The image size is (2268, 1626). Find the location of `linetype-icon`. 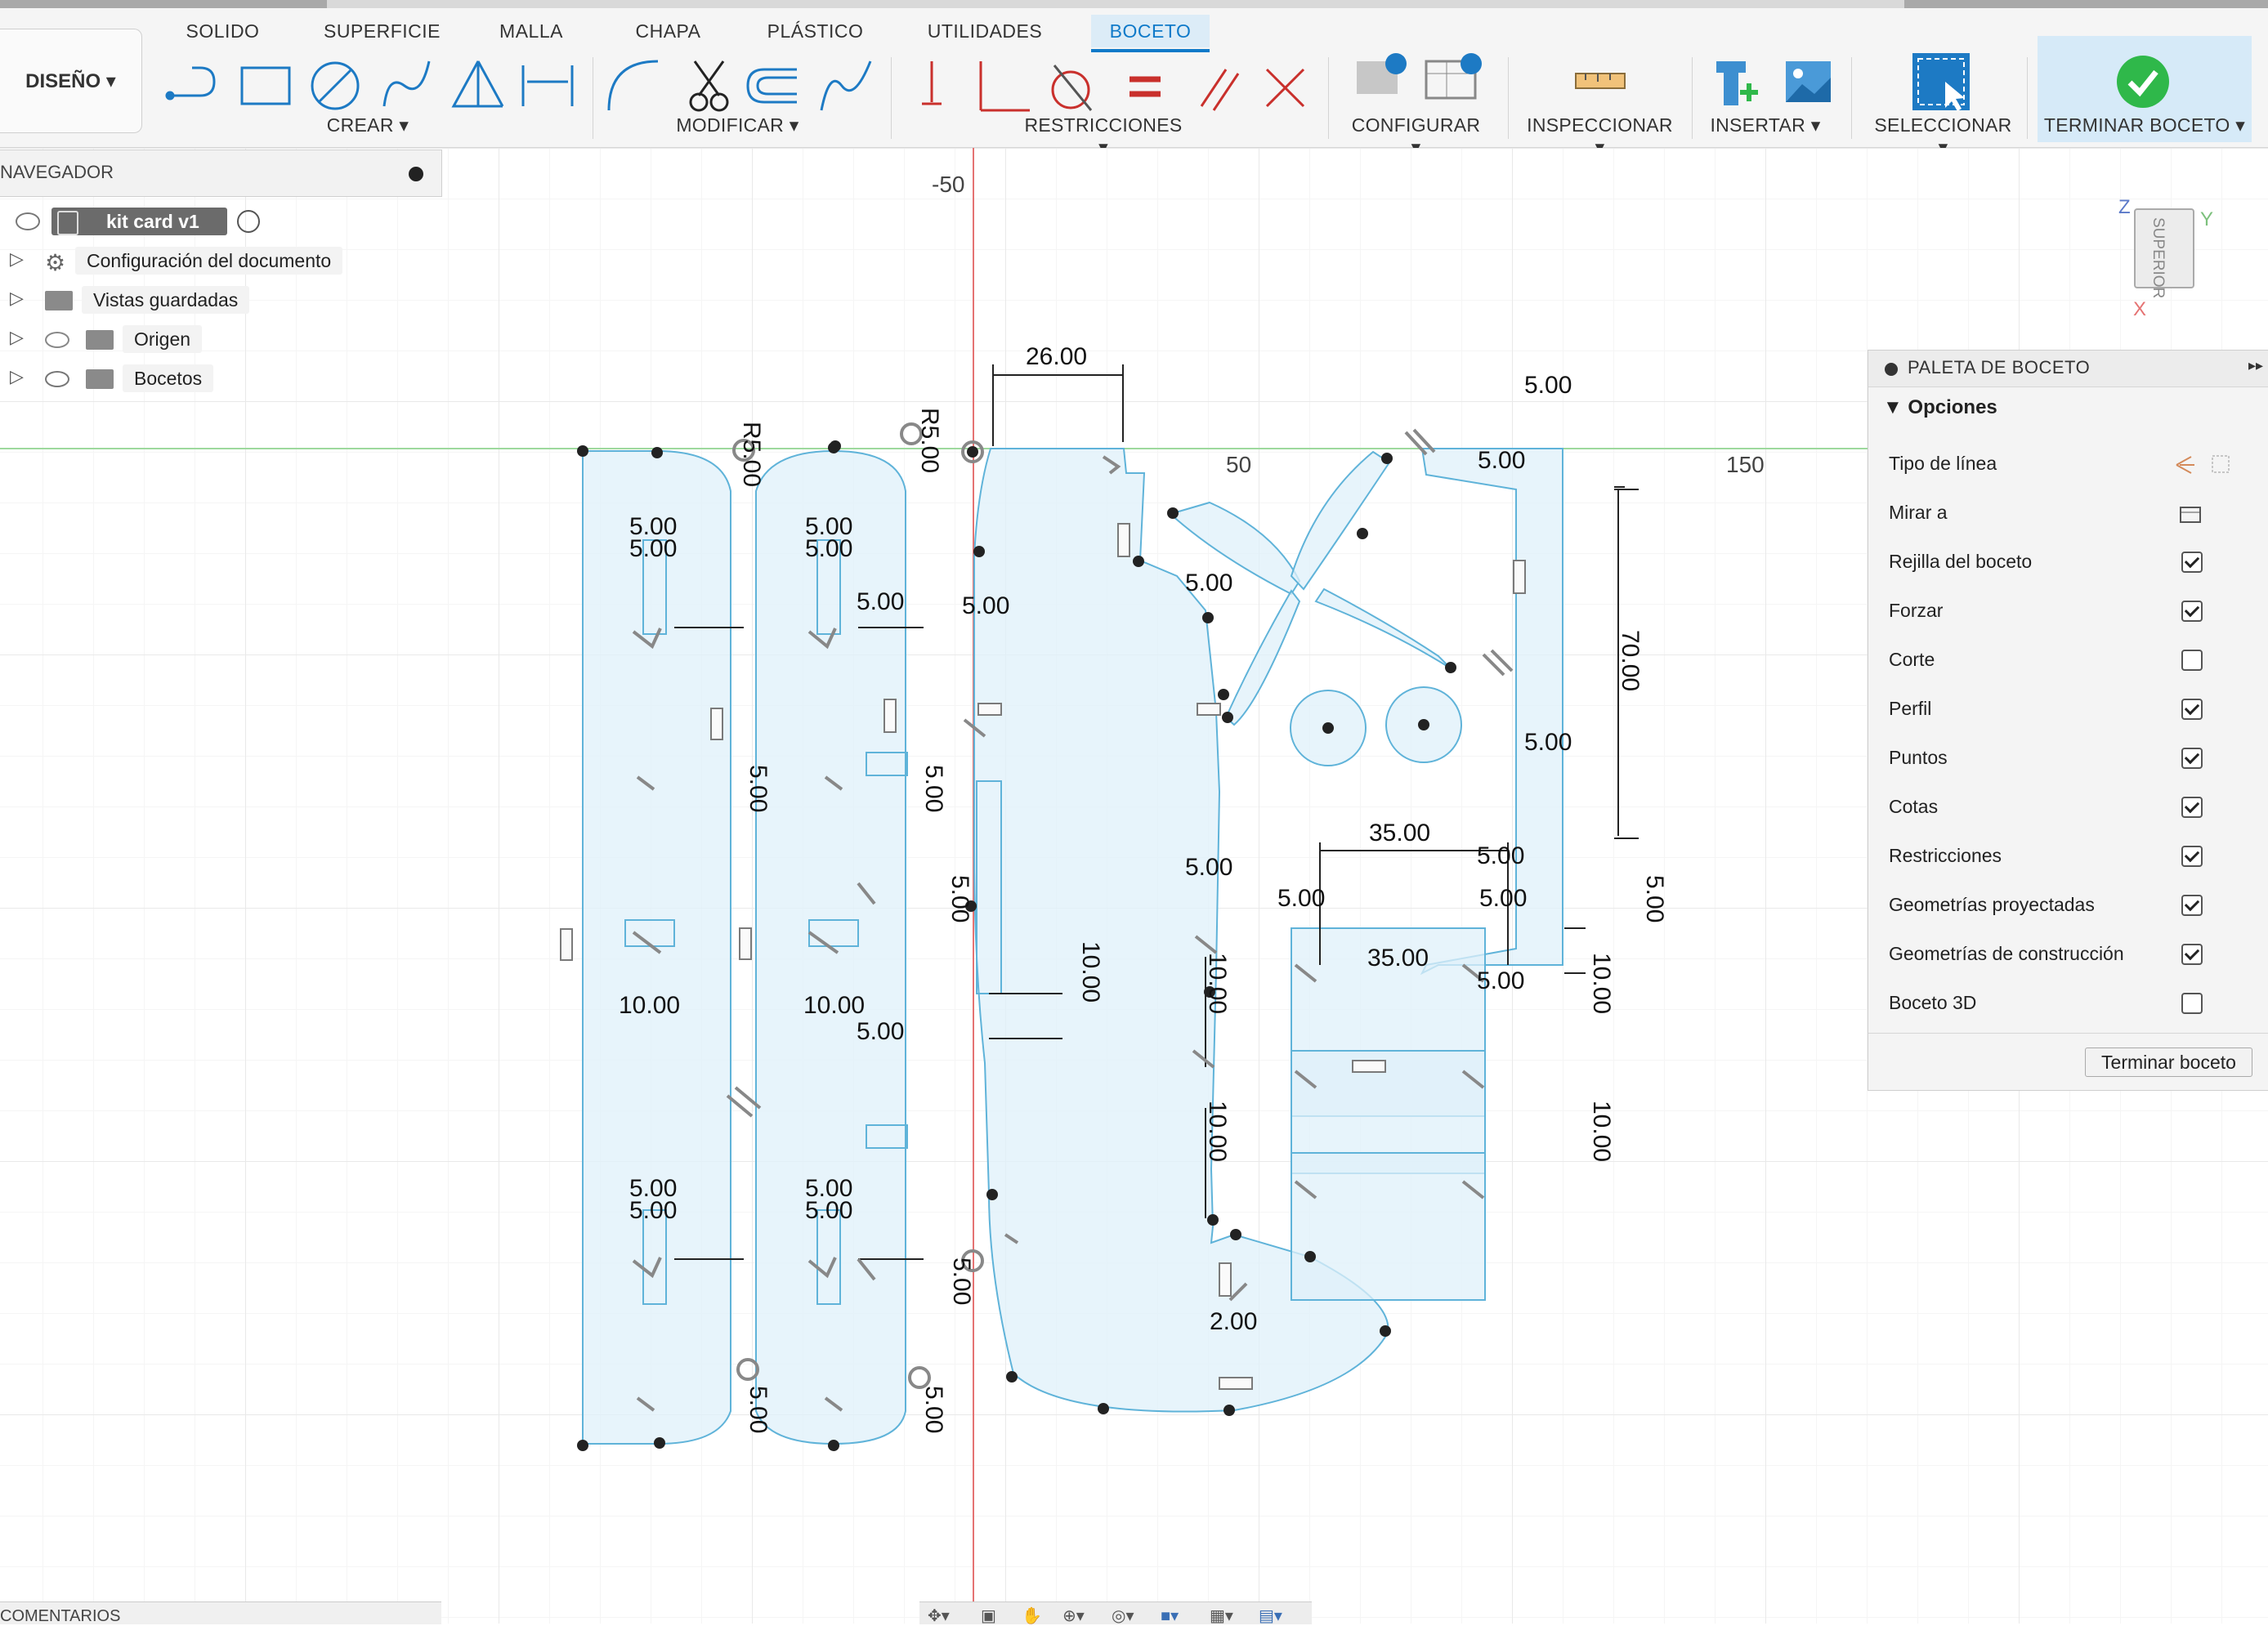

linetype-icon is located at coordinates (2203, 464).